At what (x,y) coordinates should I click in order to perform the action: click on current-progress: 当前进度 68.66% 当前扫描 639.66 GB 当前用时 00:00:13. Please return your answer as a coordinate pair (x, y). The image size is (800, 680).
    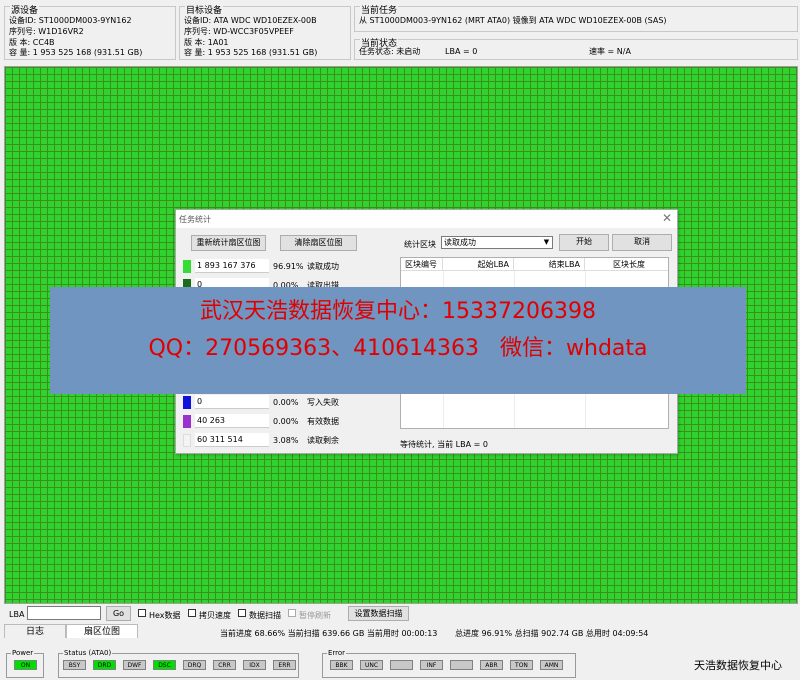
    Looking at the image, I should click on (329, 633).